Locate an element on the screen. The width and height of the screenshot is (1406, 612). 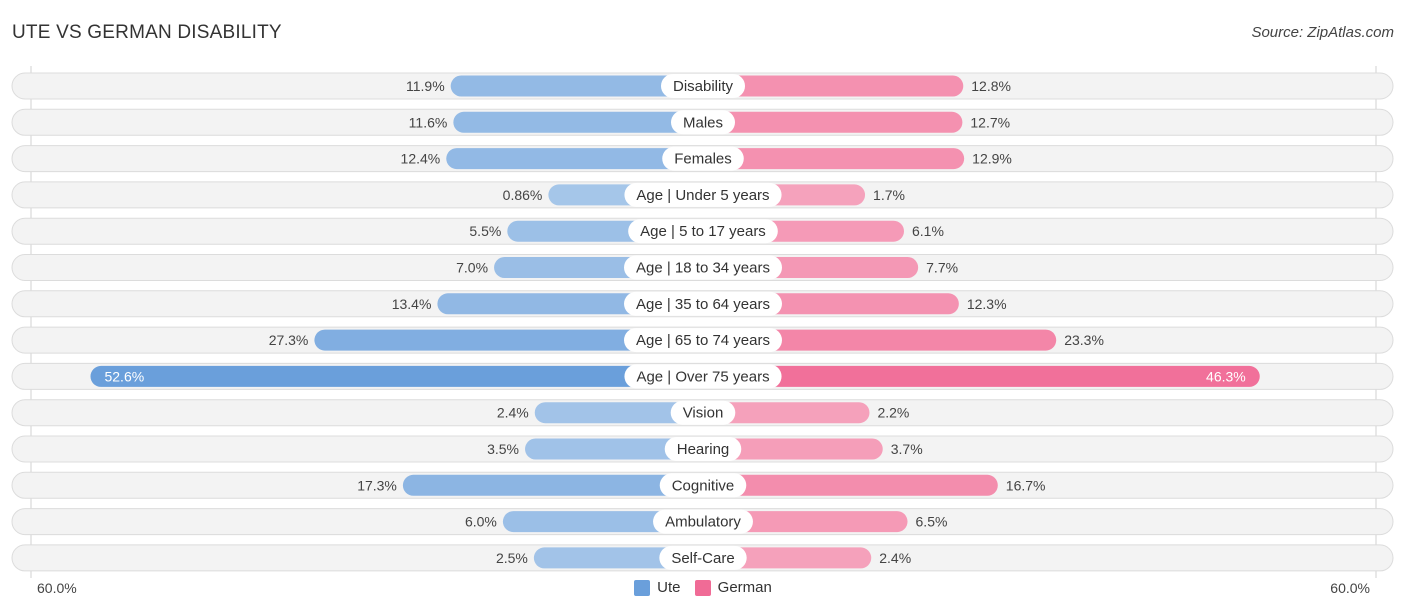
category-label: Hearing is located at coordinates (703, 449).